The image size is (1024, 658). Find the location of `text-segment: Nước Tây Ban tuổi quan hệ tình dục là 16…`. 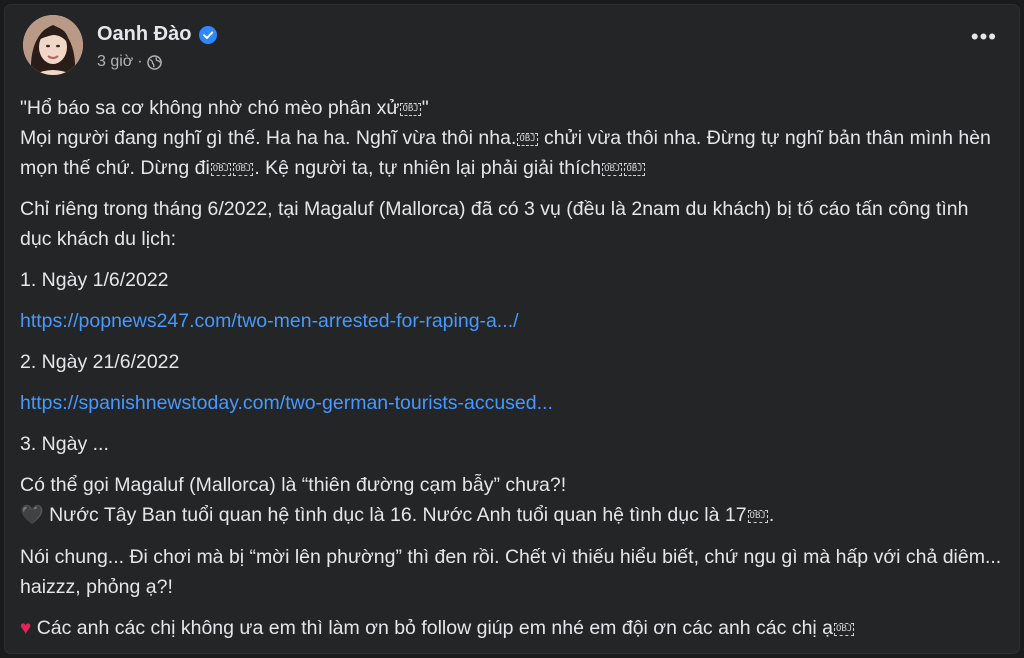

text-segment: Nước Tây Ban tuổi quan hệ tình dục là 16… is located at coordinates (398, 515).